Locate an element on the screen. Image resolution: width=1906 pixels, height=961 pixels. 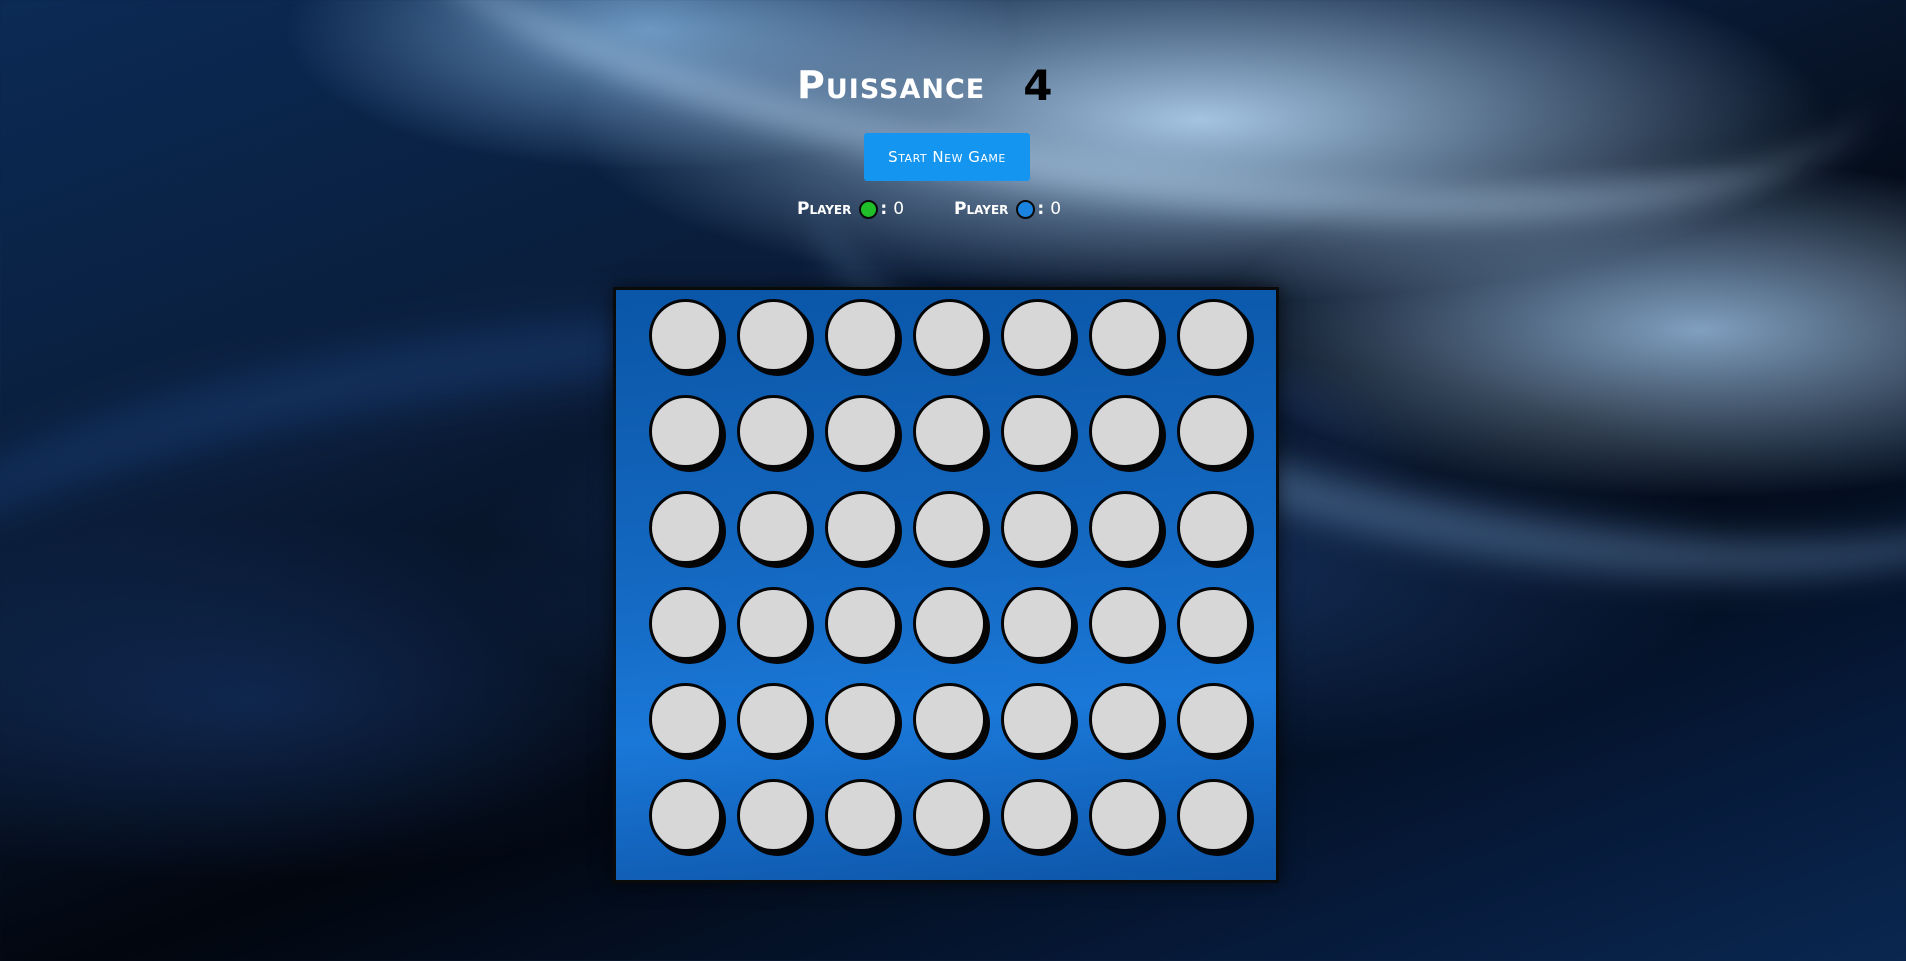
player-green-score: Player : 0 is located at coordinates (850, 209).